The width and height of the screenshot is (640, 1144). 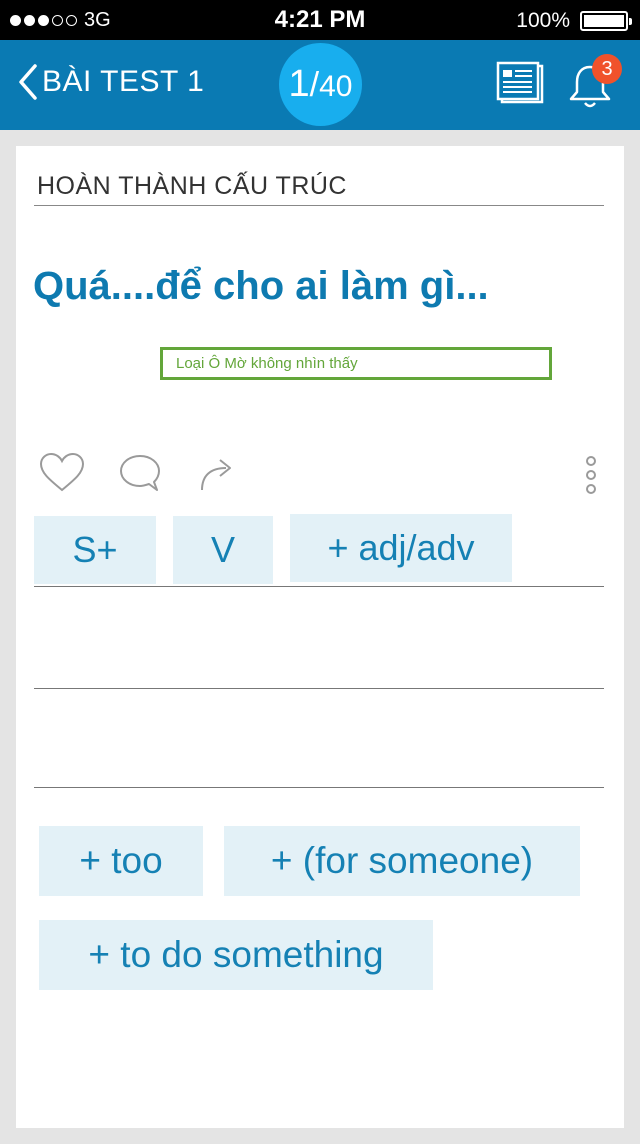 I want to click on share-arrow-icon, so click(x=218, y=473).